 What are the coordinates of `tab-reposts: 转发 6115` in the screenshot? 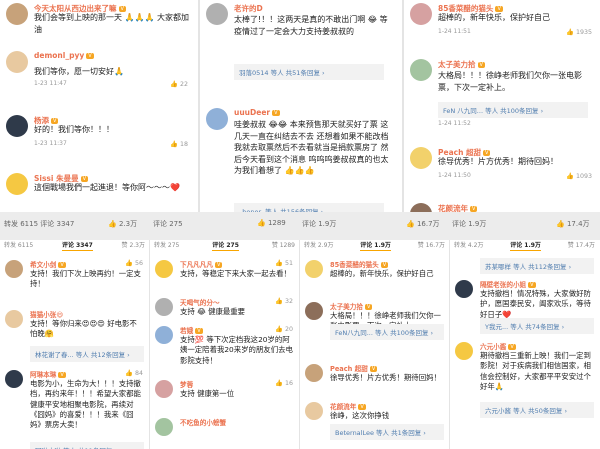 It's located at (18, 245).